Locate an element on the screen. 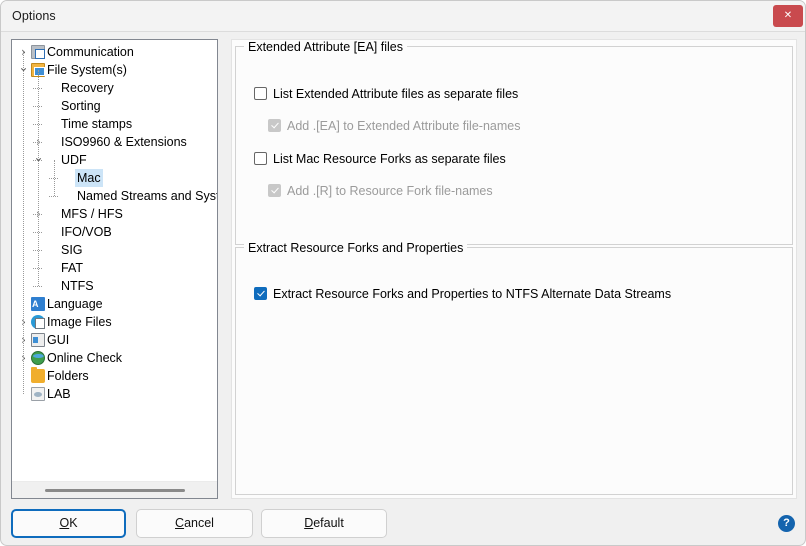  globe-icon is located at coordinates (38, 358).